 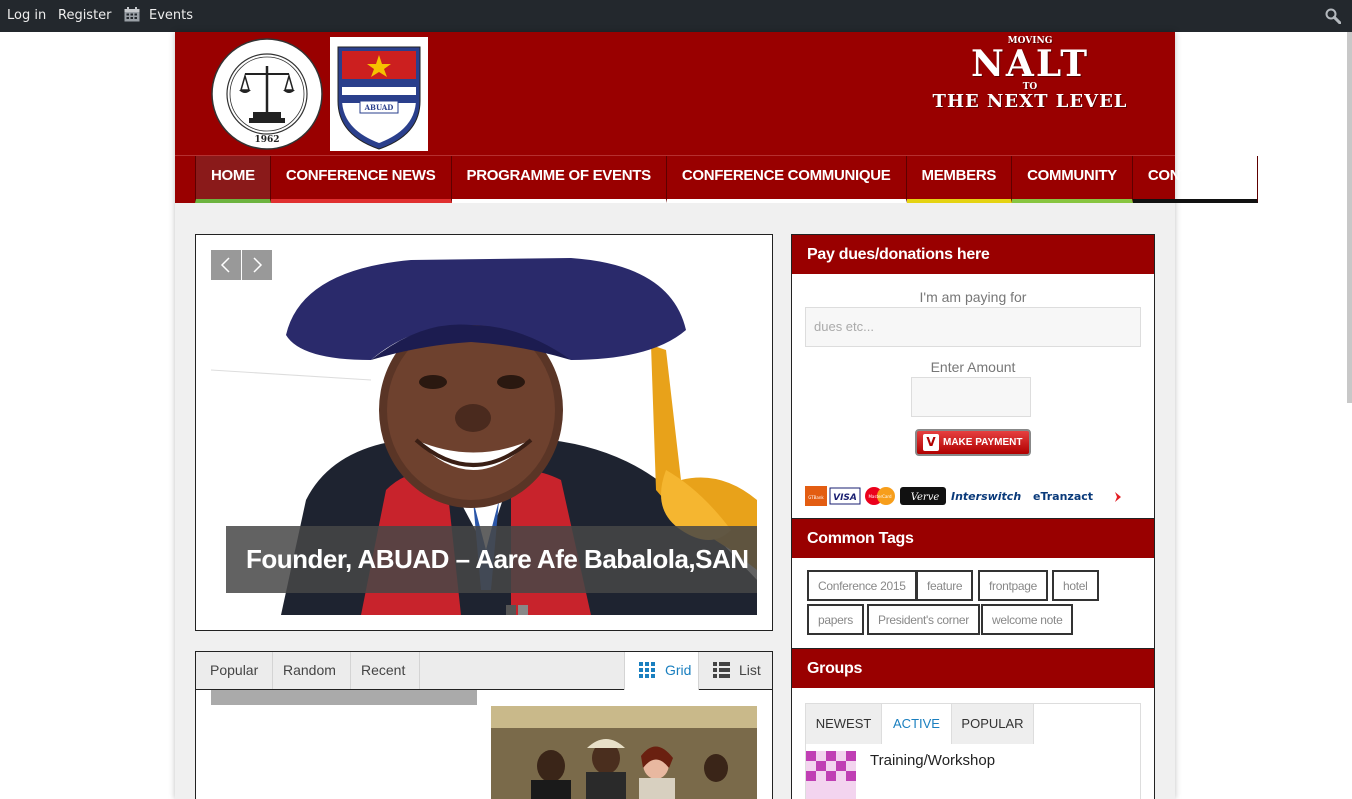 What do you see at coordinates (816, 497) in the screenshot?
I see `card-gtbank: GTBank` at bounding box center [816, 497].